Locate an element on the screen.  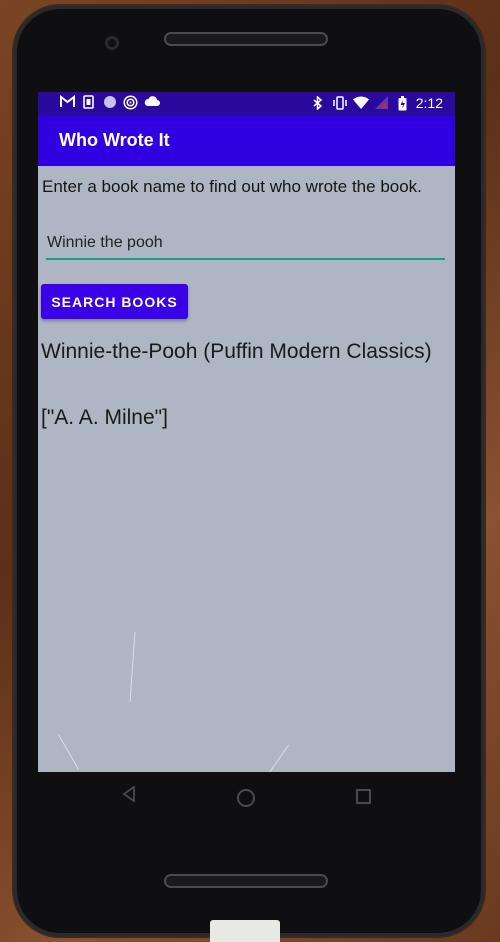
navigation-bar is located at coordinates (246, 798).